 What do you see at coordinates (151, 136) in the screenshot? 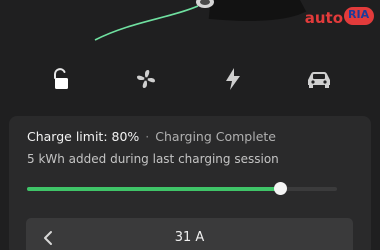
I see `charge-limit-line: Charge limit: 80% · Charging Complete` at bounding box center [151, 136].